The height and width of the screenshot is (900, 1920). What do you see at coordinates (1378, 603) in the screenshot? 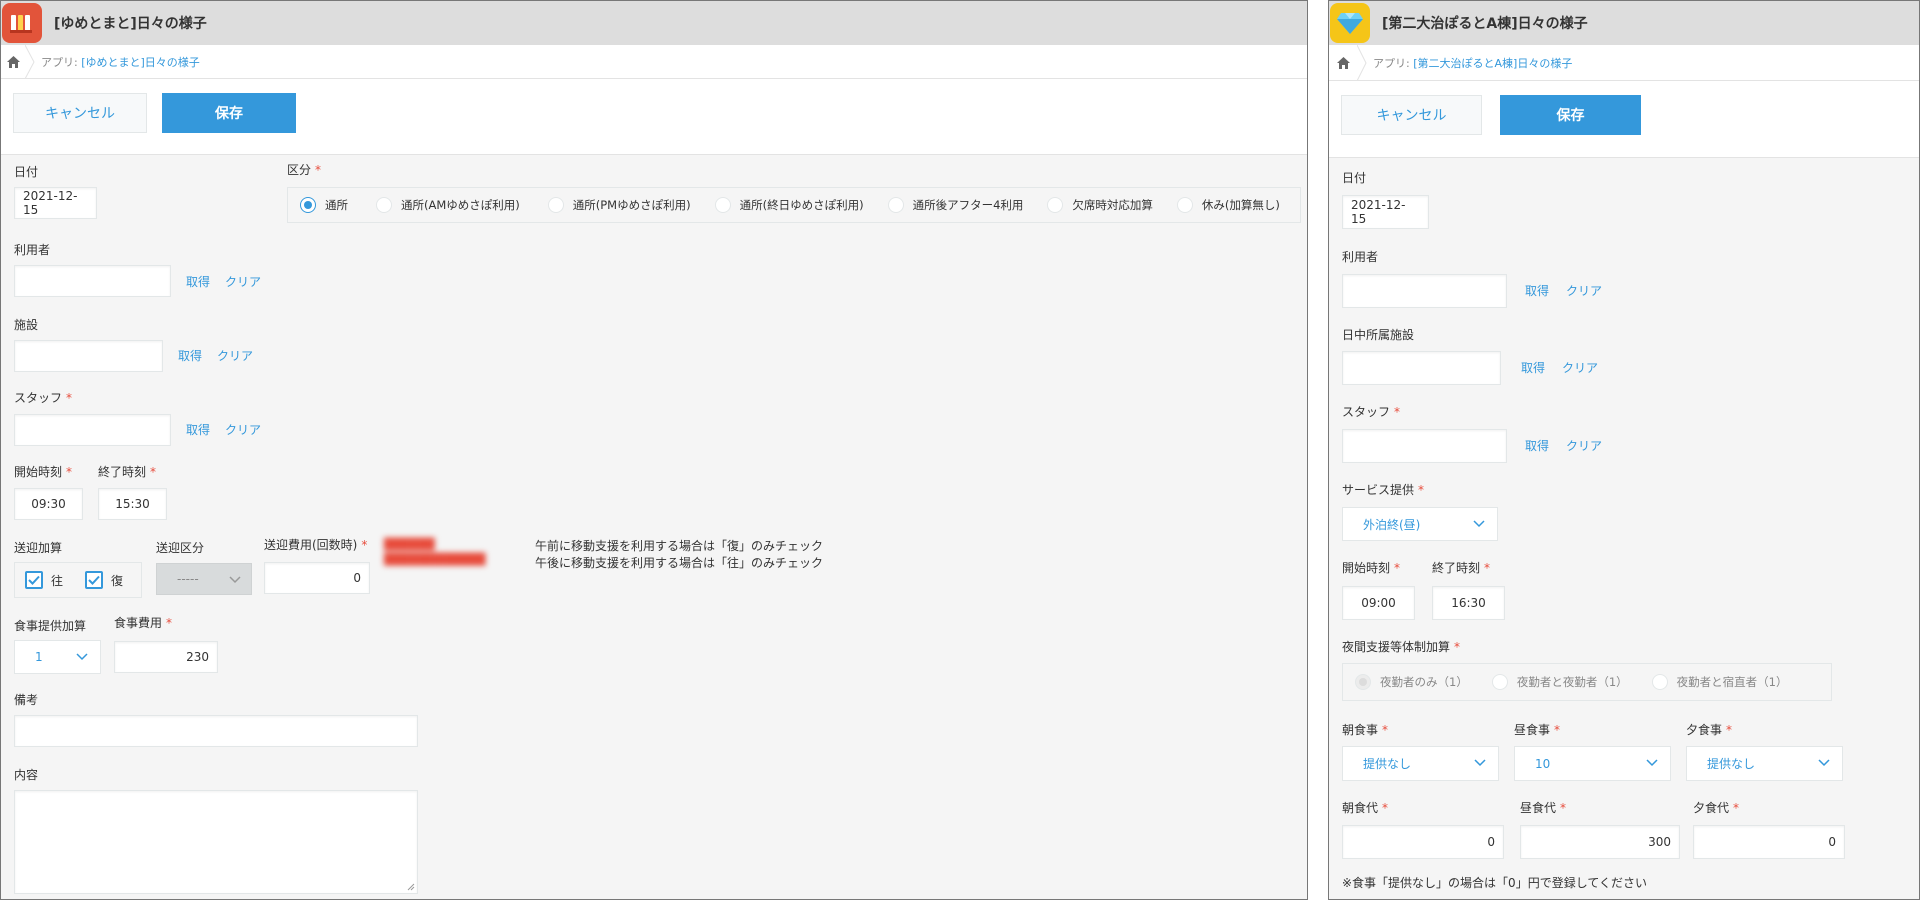
I see `start-time-input: 09:00` at bounding box center [1378, 603].